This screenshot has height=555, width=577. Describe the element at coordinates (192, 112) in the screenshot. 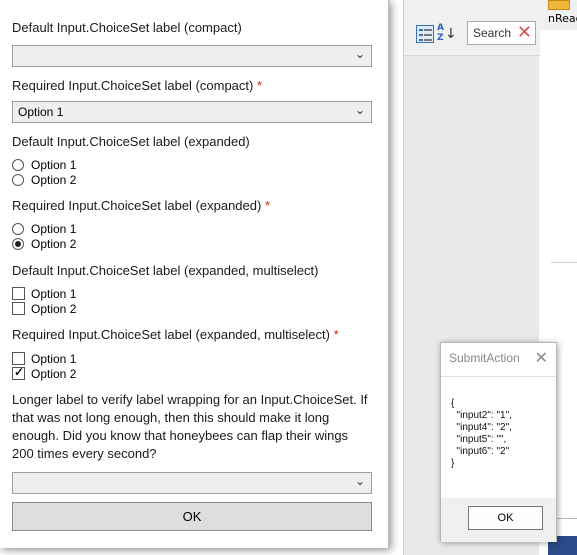

I see `choiceset-compact-required: Option 1 ⌄` at that location.